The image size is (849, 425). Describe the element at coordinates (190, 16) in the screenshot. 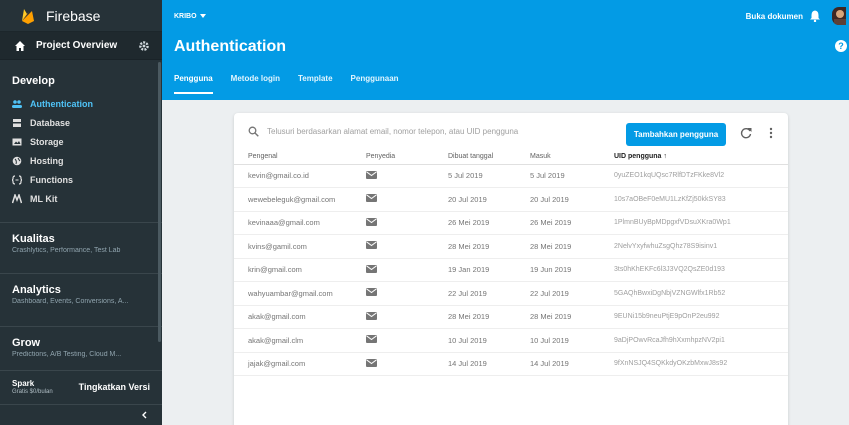

I see `project-selector: KRIBO` at that location.